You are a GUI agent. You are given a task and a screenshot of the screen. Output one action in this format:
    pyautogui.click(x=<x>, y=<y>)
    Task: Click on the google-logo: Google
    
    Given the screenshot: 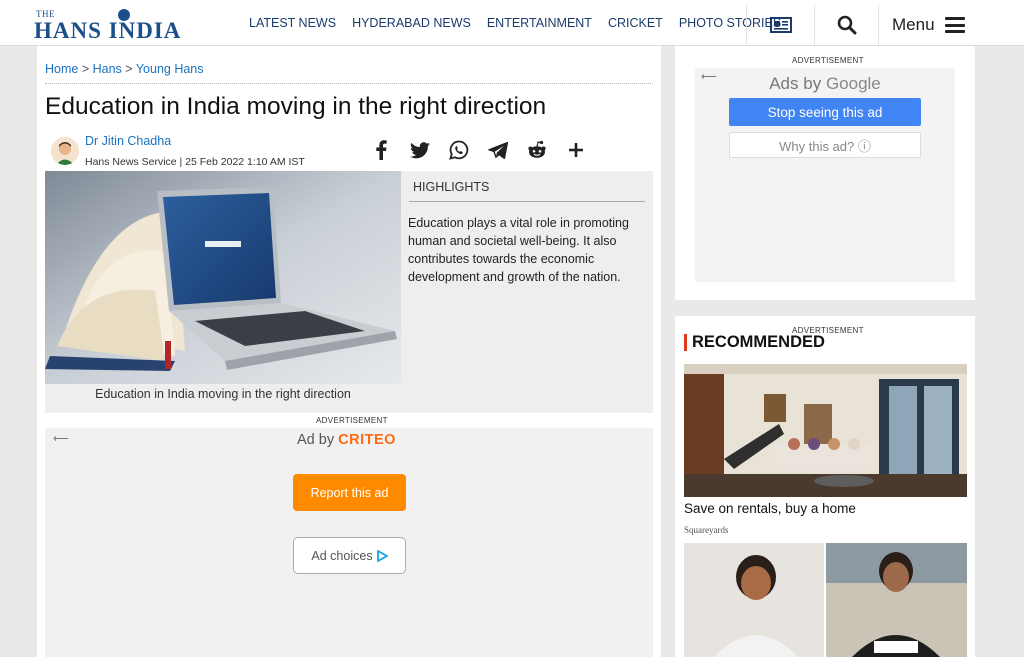 What is the action you would take?
    pyautogui.click(x=853, y=83)
    